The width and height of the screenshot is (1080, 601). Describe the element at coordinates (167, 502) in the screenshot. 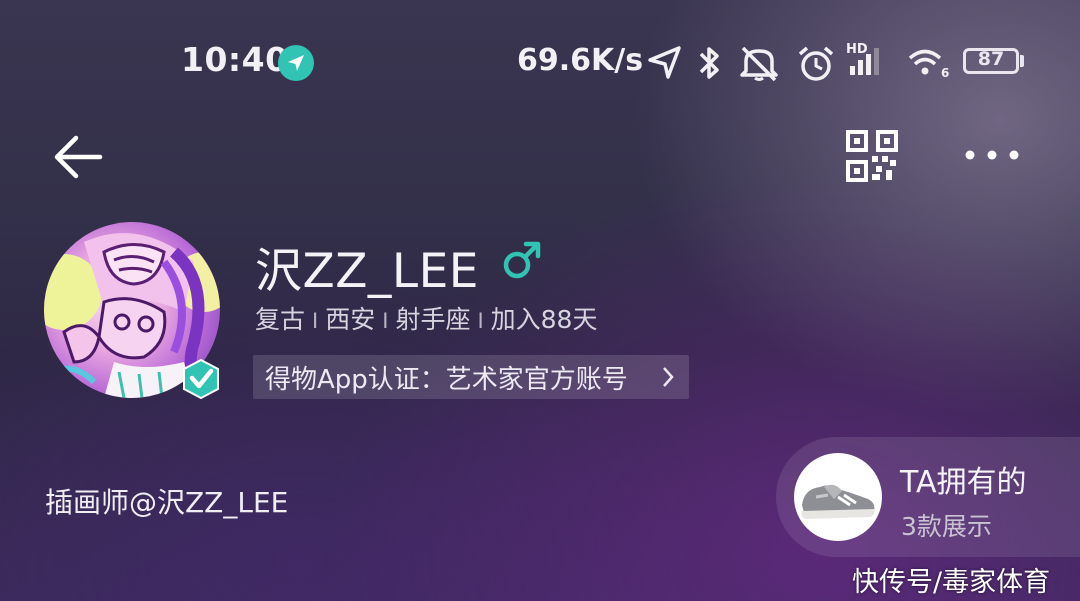

I see `profile-bio: 插画师@沢ZZ_LEE` at that location.